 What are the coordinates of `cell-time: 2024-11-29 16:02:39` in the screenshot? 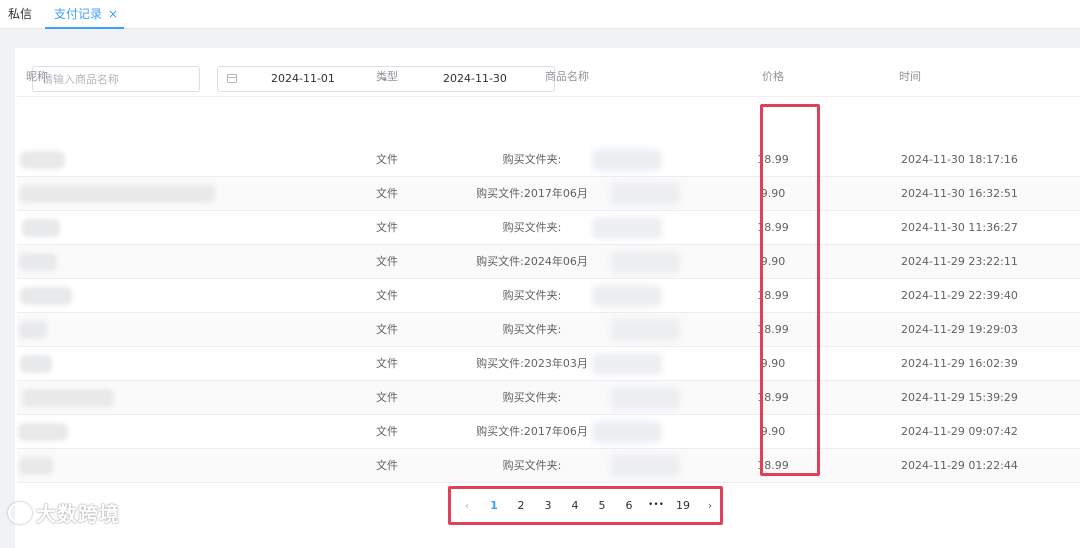 It's located at (959, 363).